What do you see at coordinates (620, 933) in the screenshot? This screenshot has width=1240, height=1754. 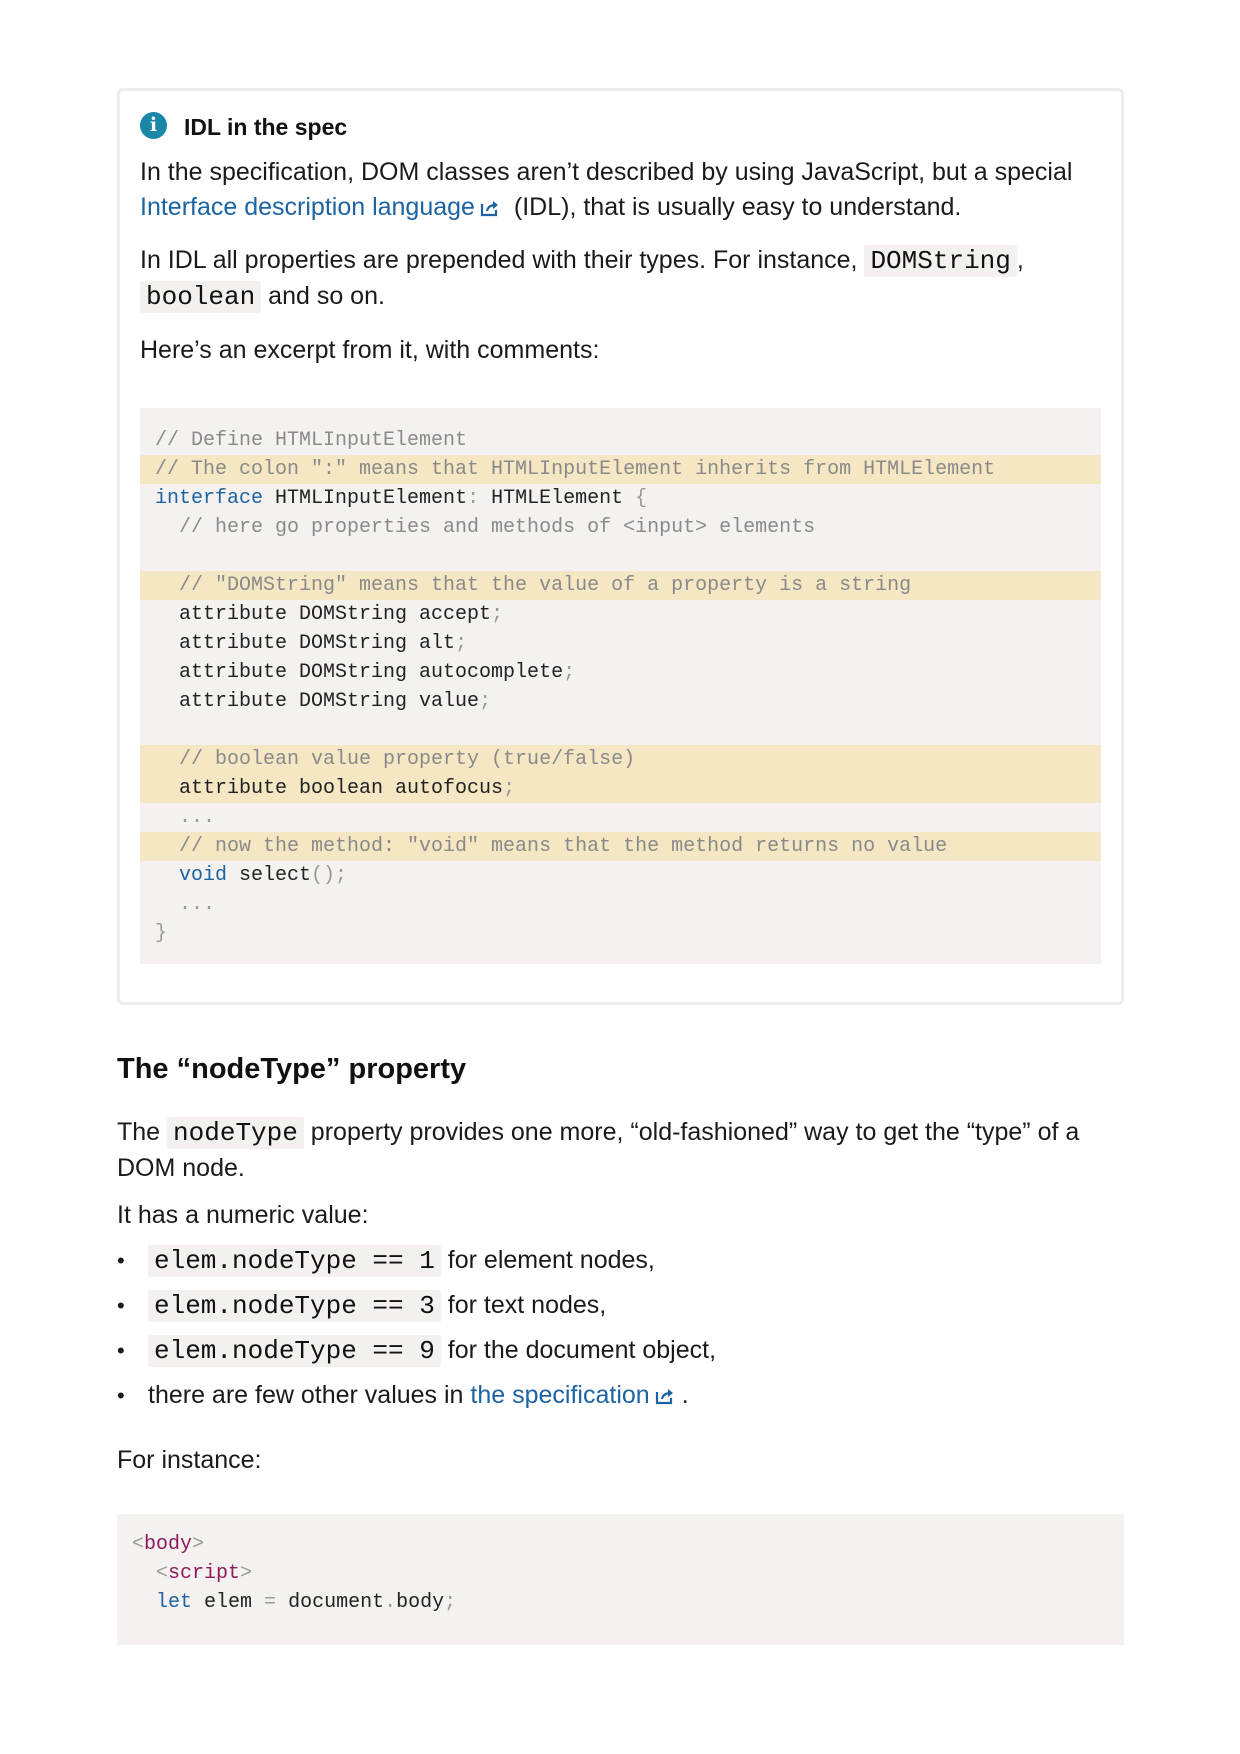 I see `code-line: }` at bounding box center [620, 933].